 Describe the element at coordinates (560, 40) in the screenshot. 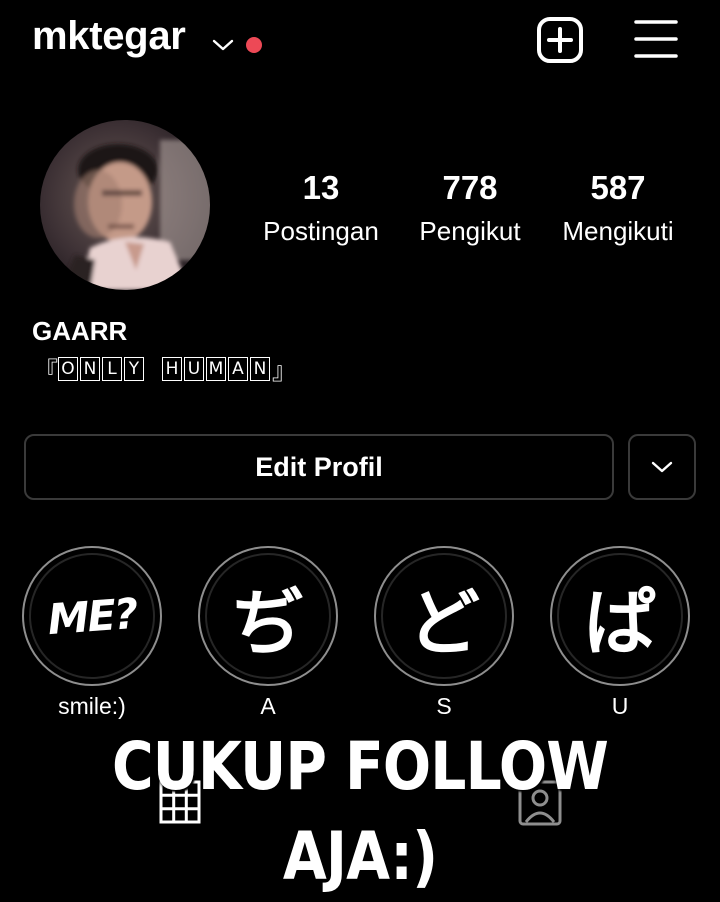

I see `add-post-icon` at that location.